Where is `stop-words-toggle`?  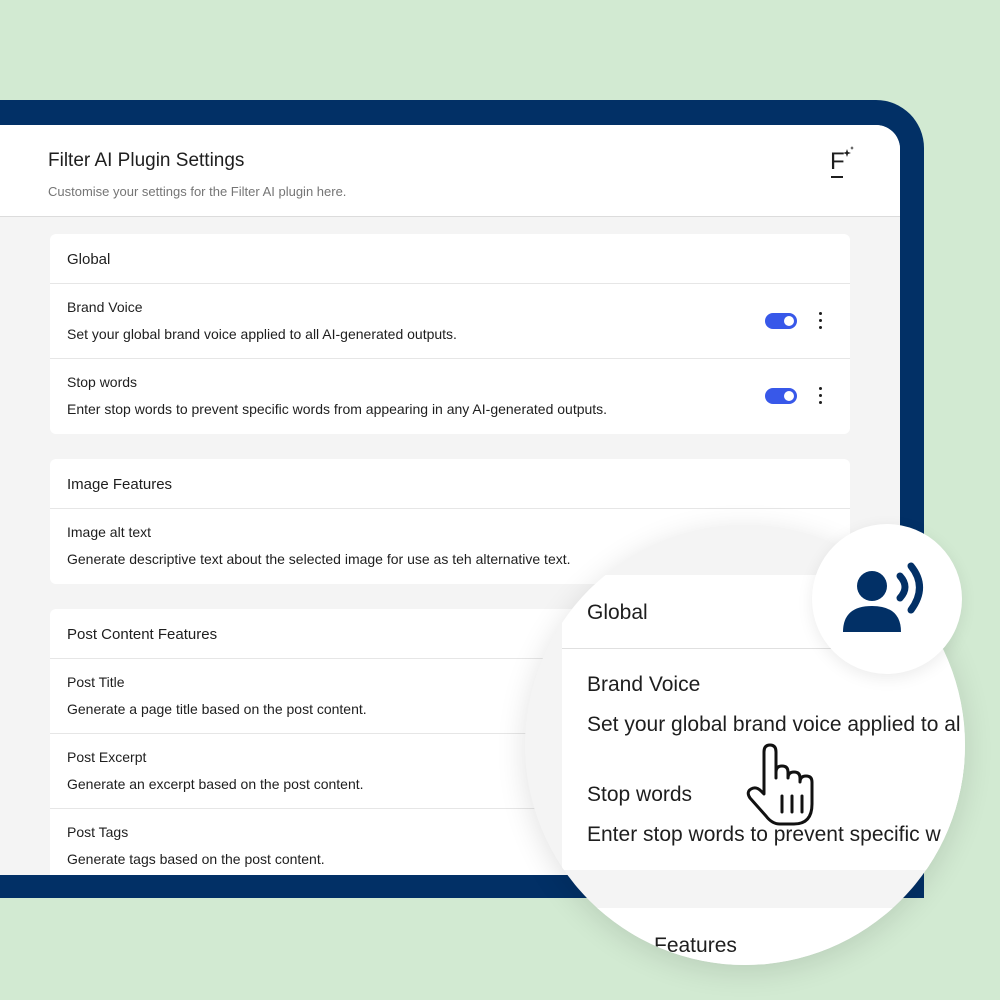 stop-words-toggle is located at coordinates (781, 396).